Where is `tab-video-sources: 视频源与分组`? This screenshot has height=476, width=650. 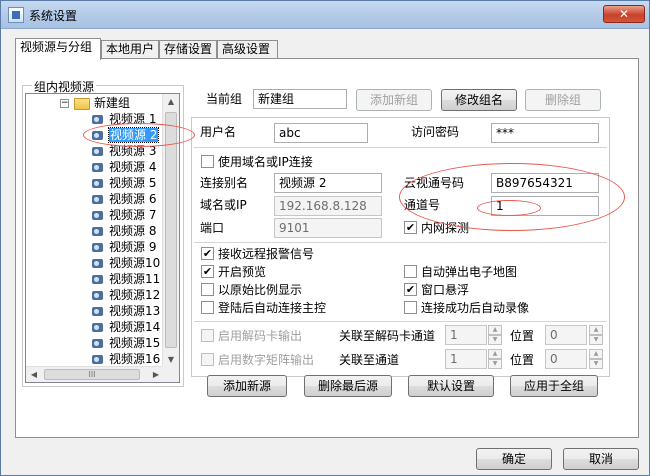 tab-video-sources: 视频源与分组 is located at coordinates (58, 49).